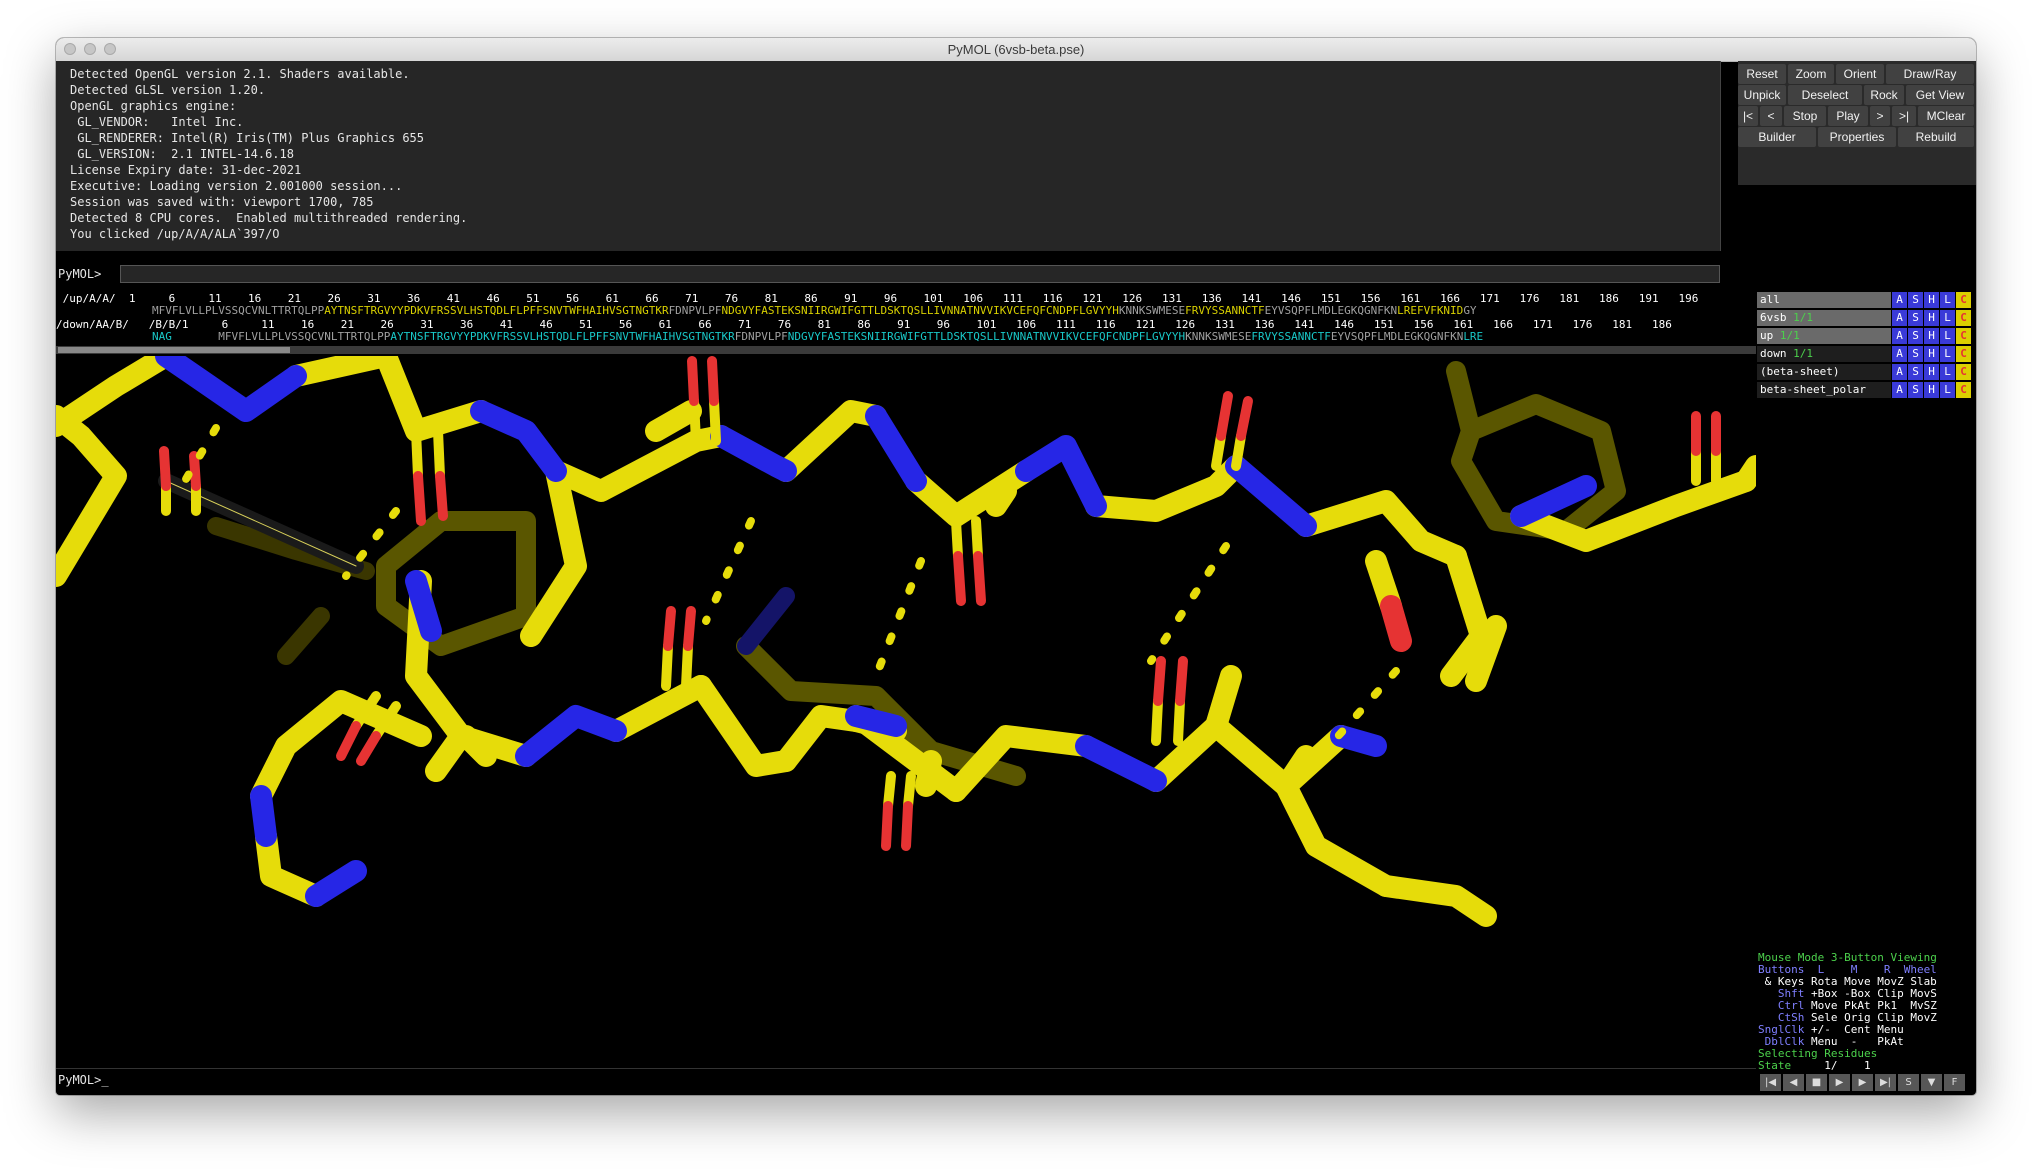 Image resolution: width=2032 pixels, height=1169 pixels. I want to click on object-row-down: down 1/1 A S H L C, so click(1866, 354).